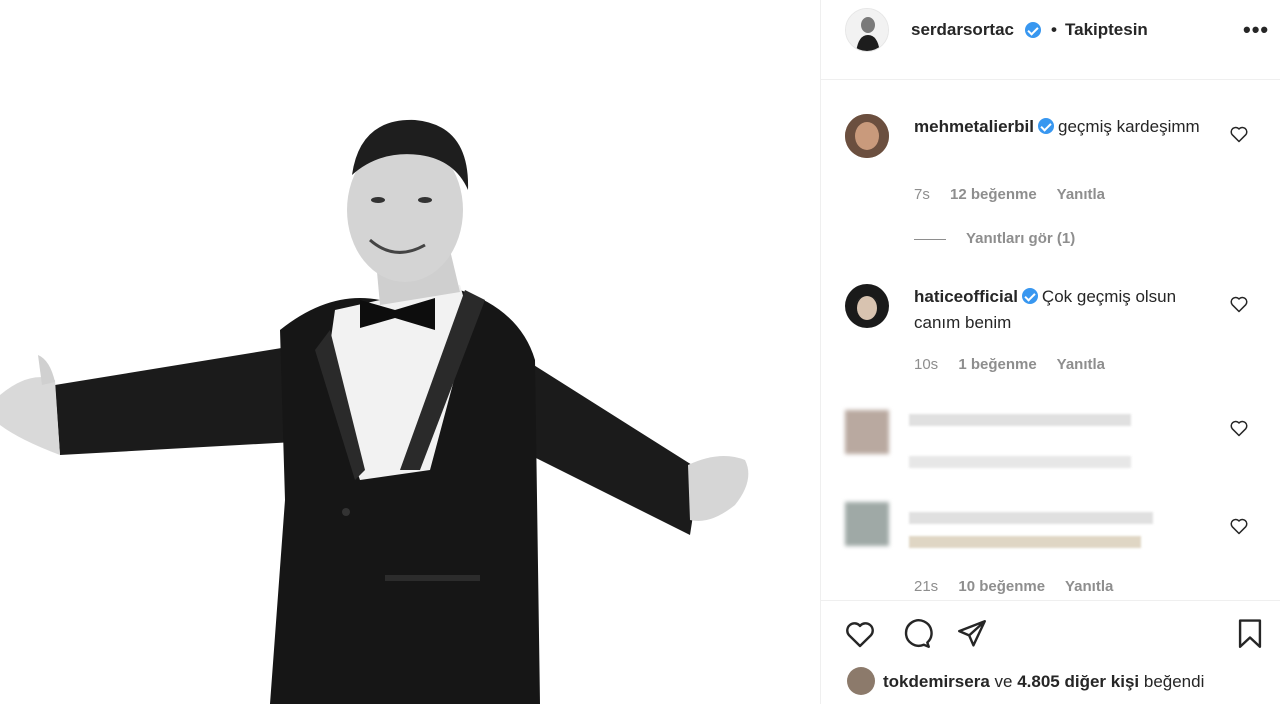 The height and width of the screenshot is (704, 1280). Describe the element at coordinates (972, 634) in the screenshot. I see `paper-plane-icon` at that location.